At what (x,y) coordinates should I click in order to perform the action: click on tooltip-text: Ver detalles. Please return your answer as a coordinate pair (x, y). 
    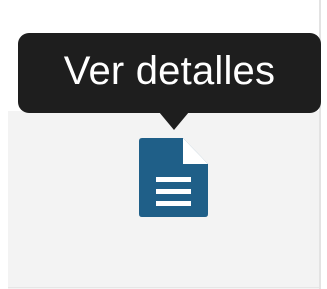
    Looking at the image, I should click on (169, 71).